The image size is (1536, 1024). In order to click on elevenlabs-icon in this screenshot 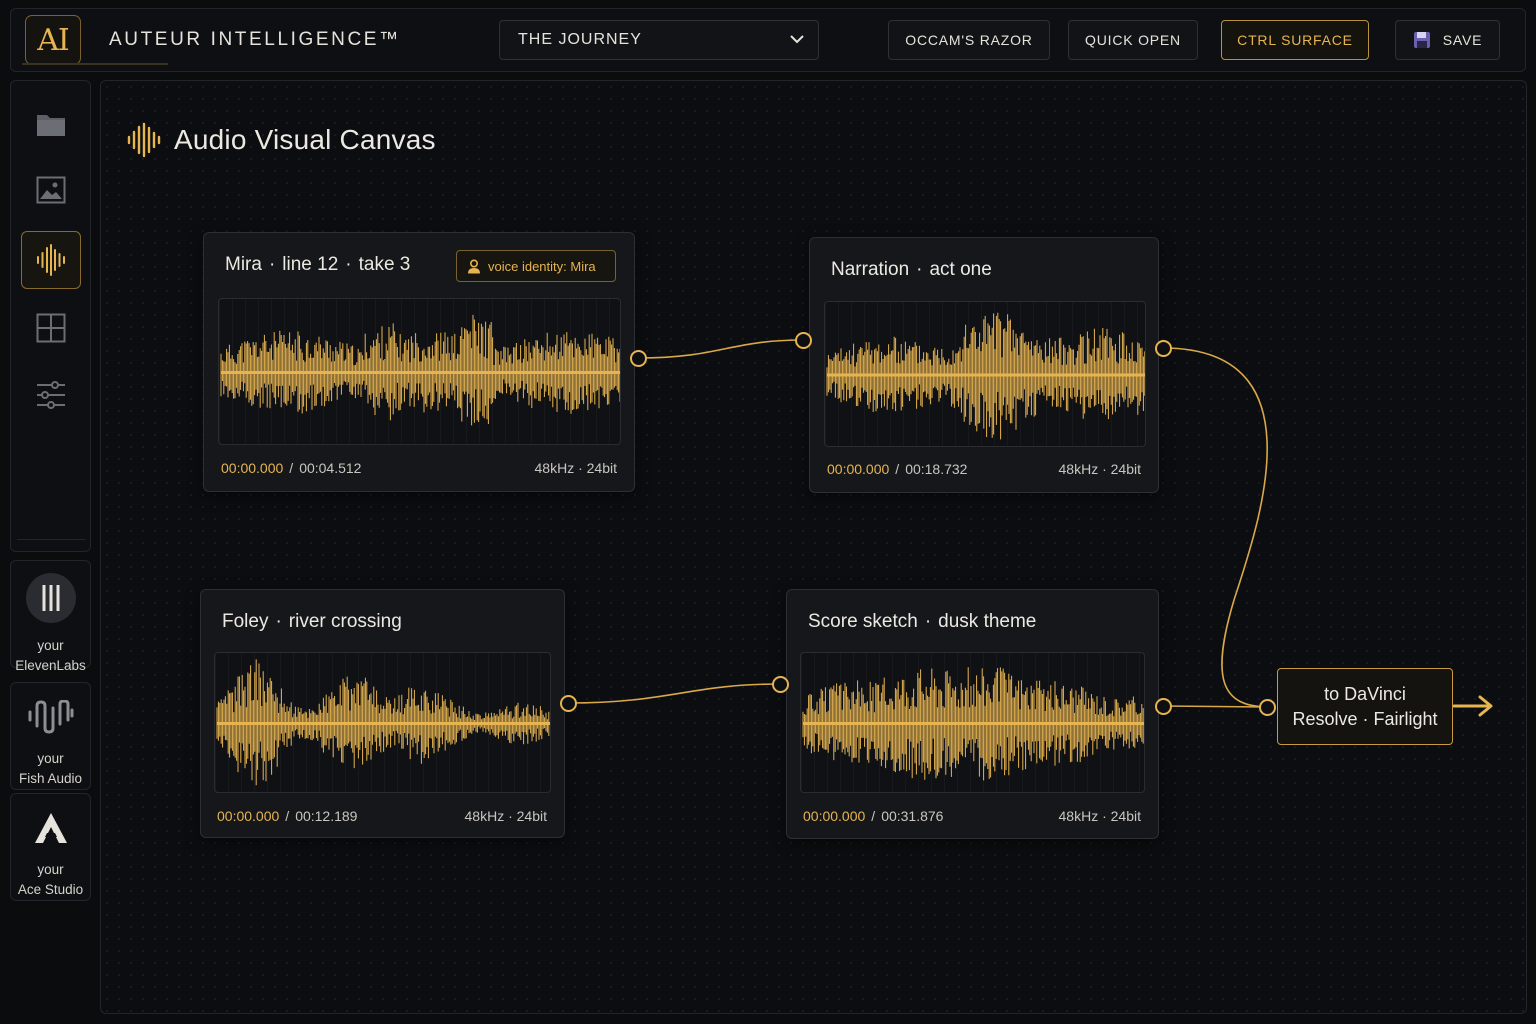, I will do `click(50, 598)`.